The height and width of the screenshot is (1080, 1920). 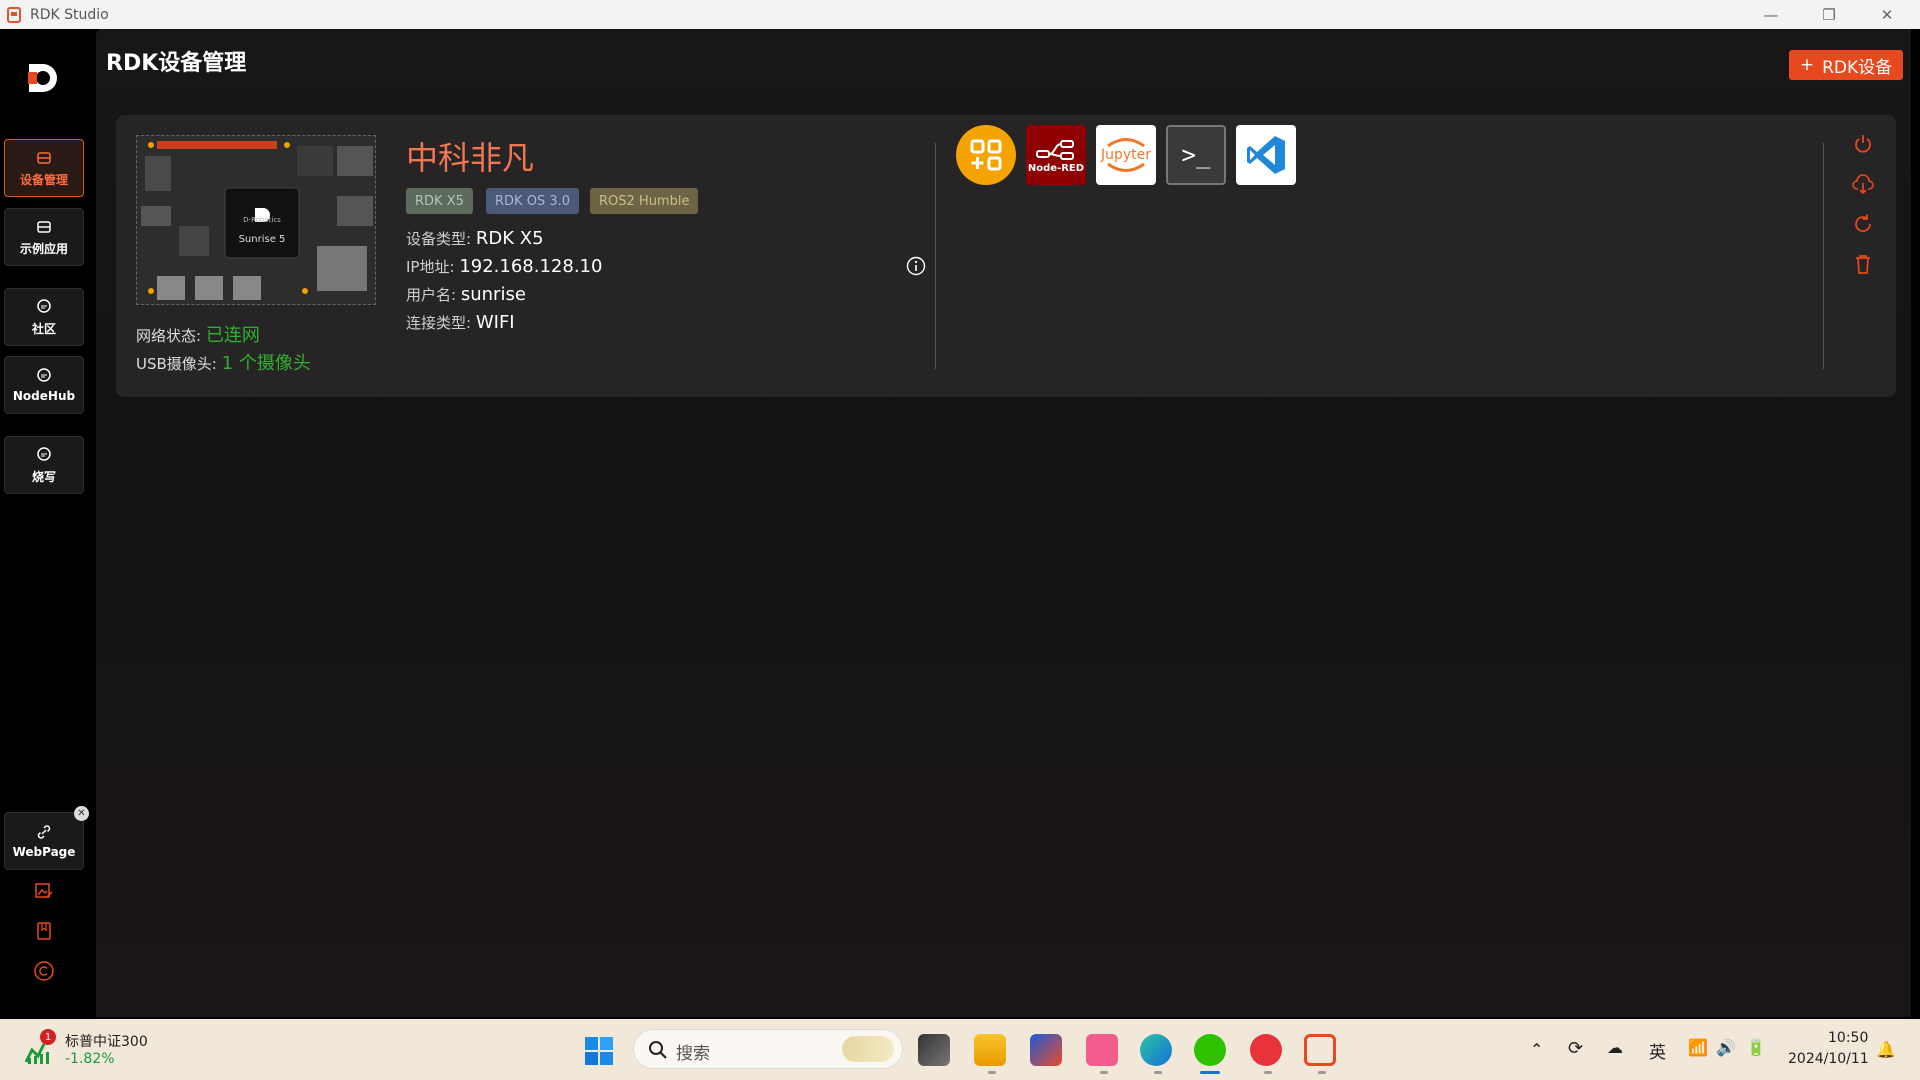 I want to click on close-button: ✕, so click(x=1887, y=14).